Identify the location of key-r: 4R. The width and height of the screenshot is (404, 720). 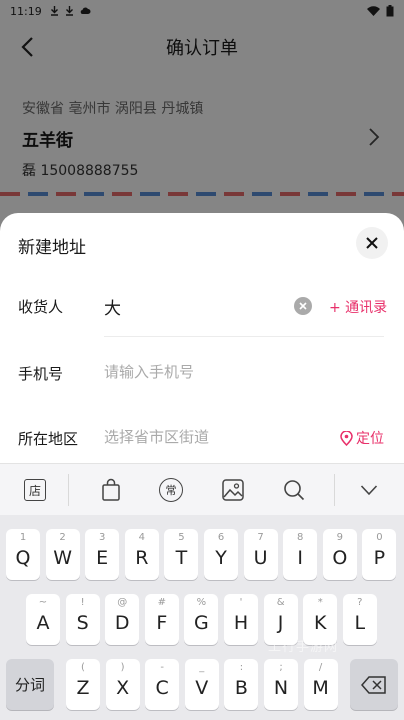
(141, 554).